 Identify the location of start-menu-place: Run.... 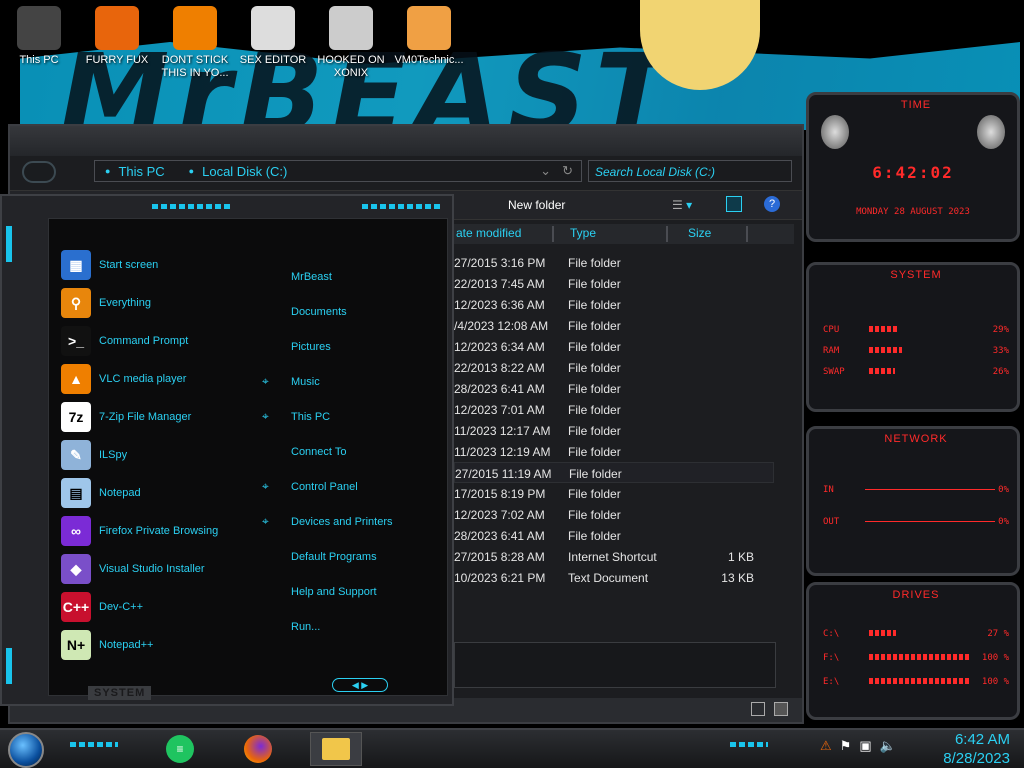
(305, 627).